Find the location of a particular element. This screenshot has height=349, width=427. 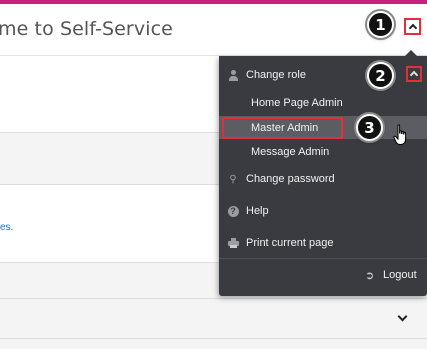

logout-button: ➲ Logout is located at coordinates (391, 275).